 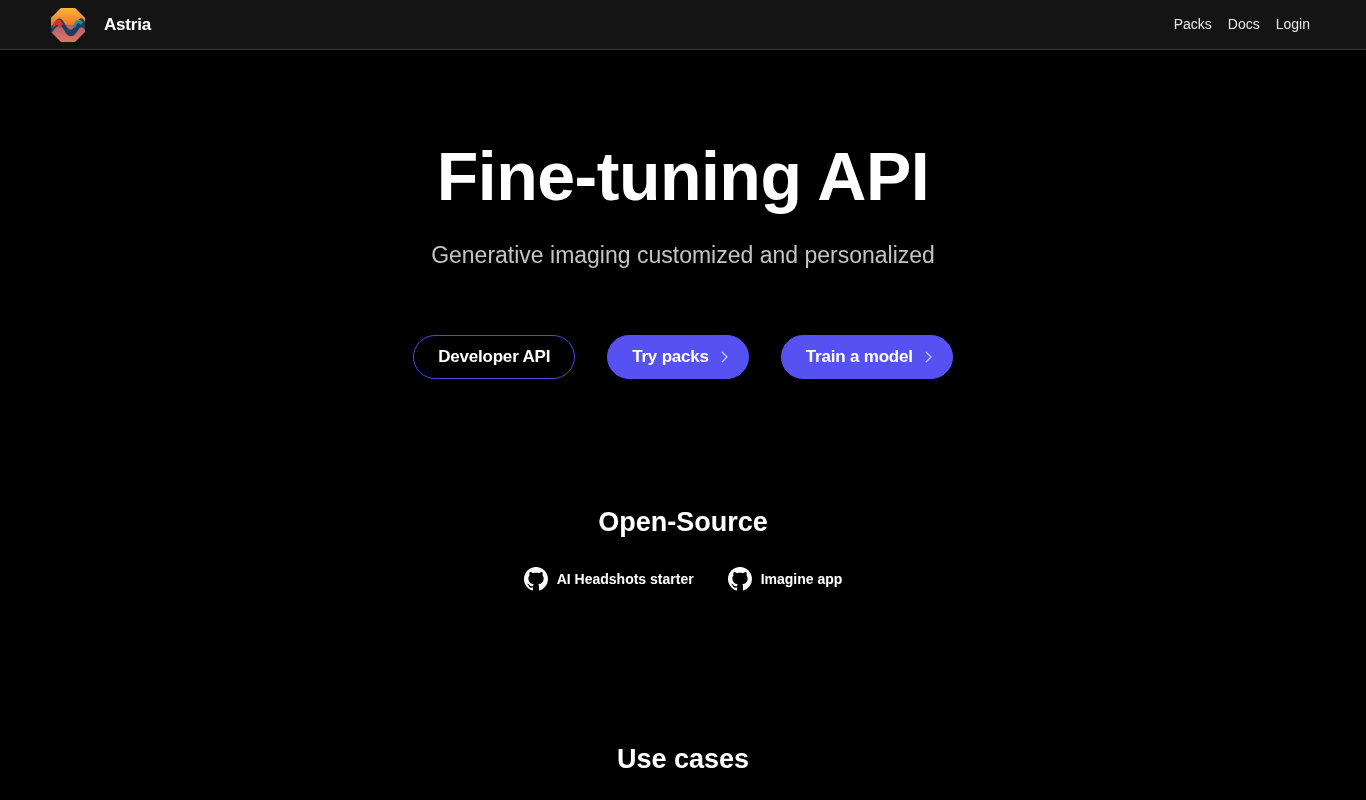 I want to click on section-heading: Use cases, so click(x=683, y=760).